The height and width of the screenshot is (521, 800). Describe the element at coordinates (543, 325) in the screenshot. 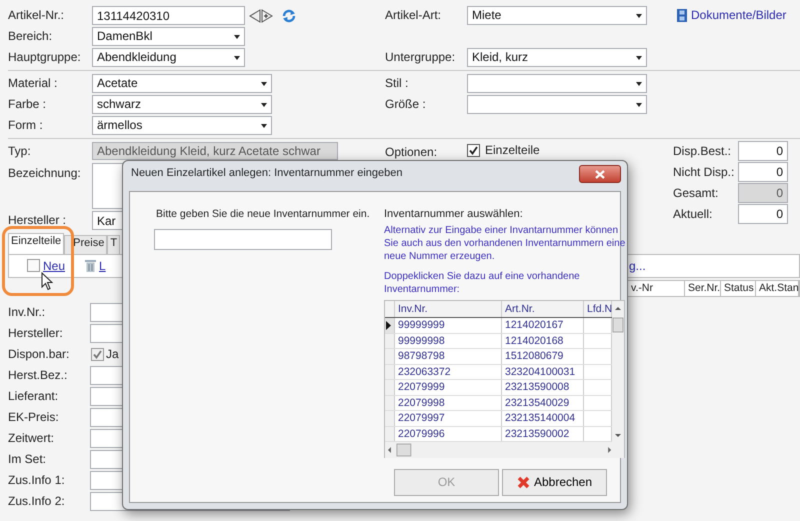

I see `grid-cell: 1214020167` at that location.